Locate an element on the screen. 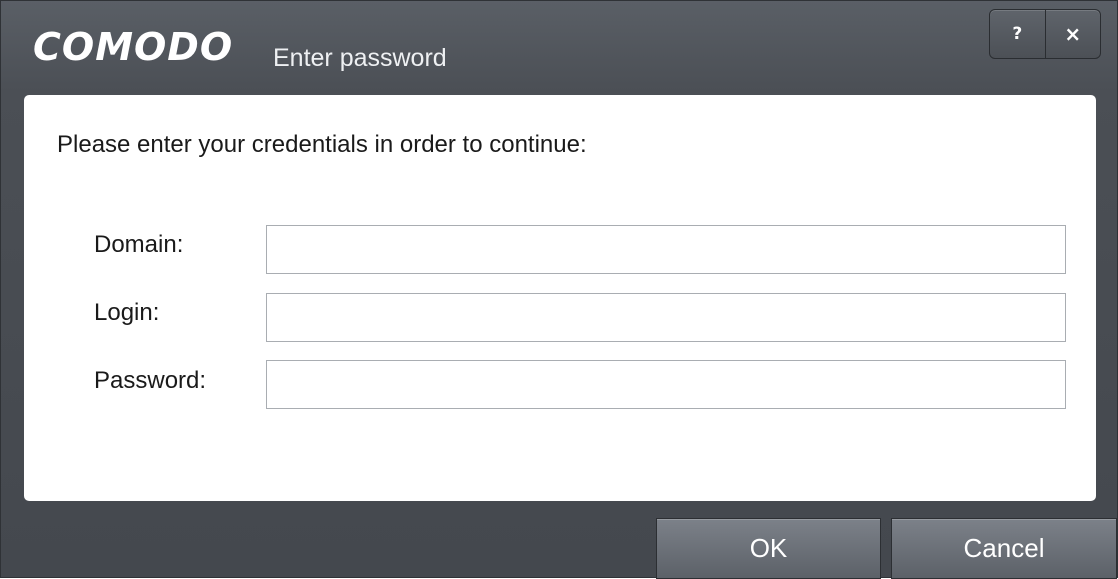  window-title: Enter password is located at coordinates (360, 58).